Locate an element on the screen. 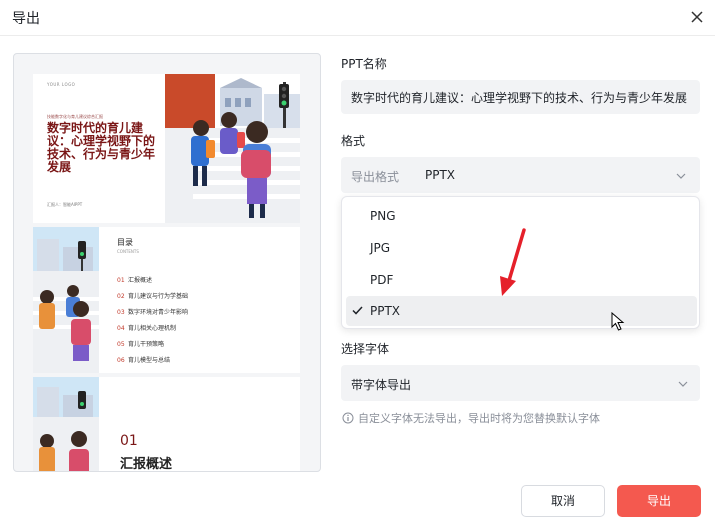  font-hint-text: 自定义字体无法导出，导出时将为您替换默认字体 is located at coordinates (479, 418).